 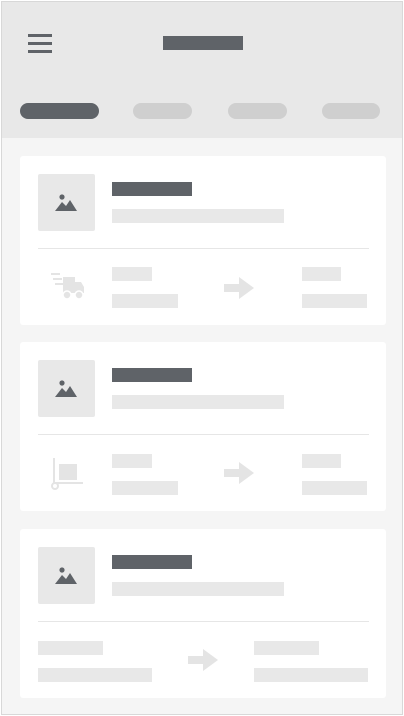 I want to click on hamburger-menu-icon, so click(x=40, y=44).